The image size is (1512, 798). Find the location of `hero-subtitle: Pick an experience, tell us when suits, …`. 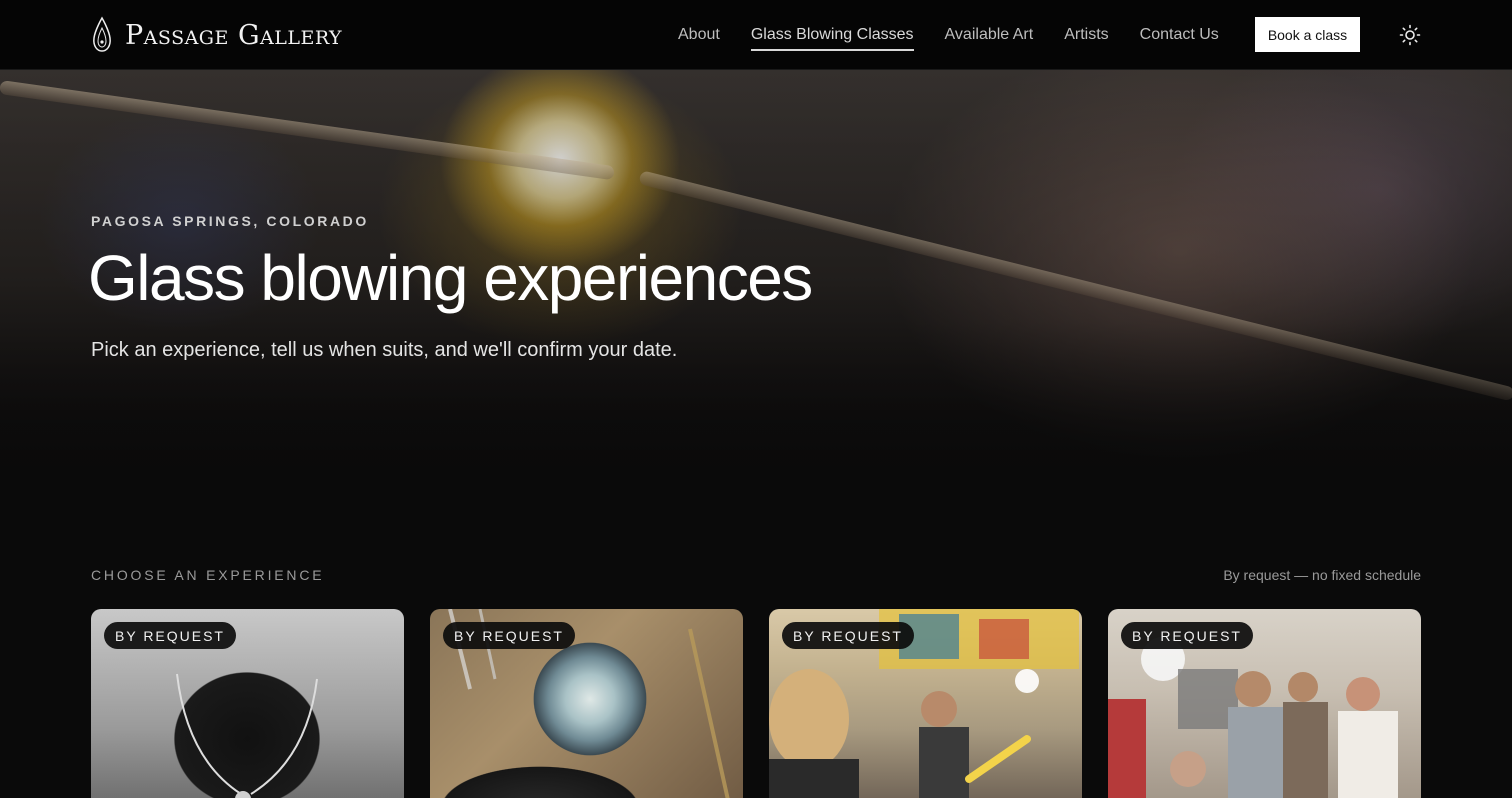

hero-subtitle: Pick an experience, tell us when suits, … is located at coordinates (384, 350).